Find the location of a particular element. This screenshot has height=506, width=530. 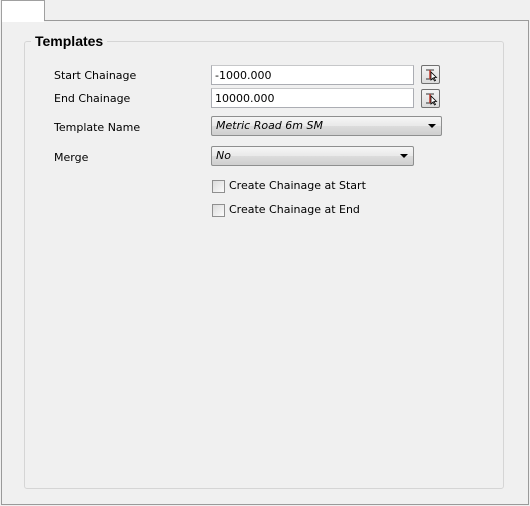

create-chainage-start-label: Create Chainage at Start is located at coordinates (297, 185).